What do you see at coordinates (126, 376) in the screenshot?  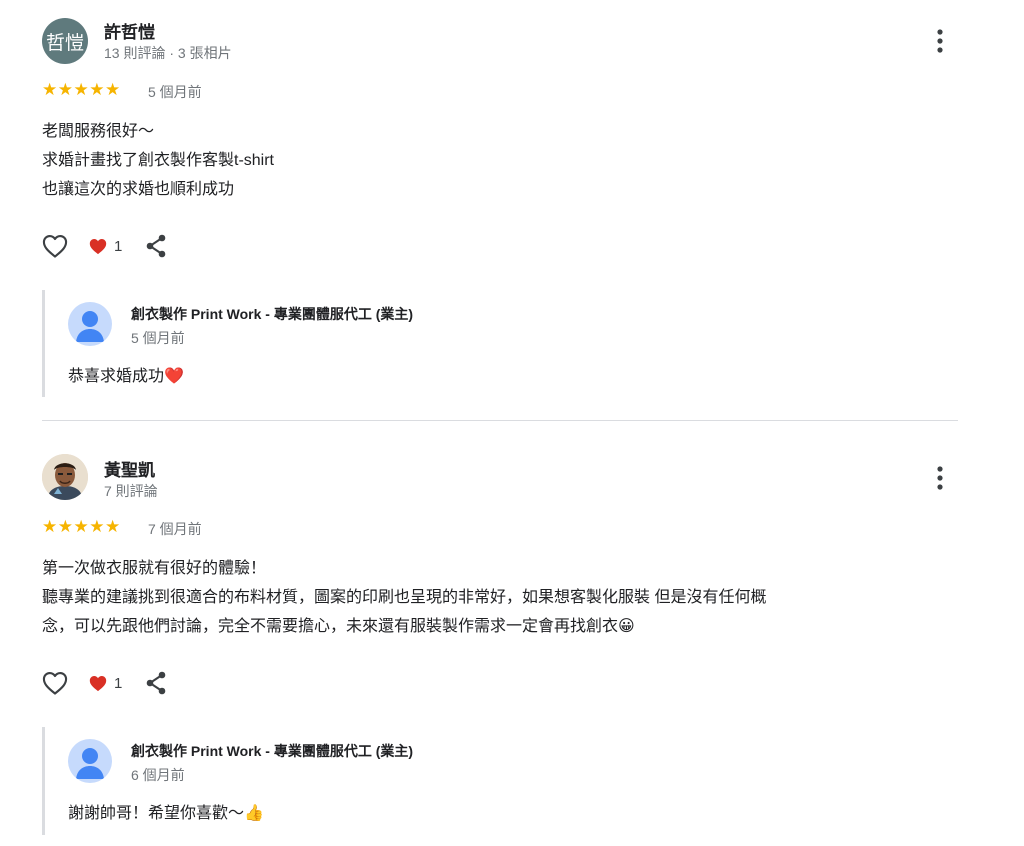 I see `reply-text: 恭喜求婚成功❤️` at bounding box center [126, 376].